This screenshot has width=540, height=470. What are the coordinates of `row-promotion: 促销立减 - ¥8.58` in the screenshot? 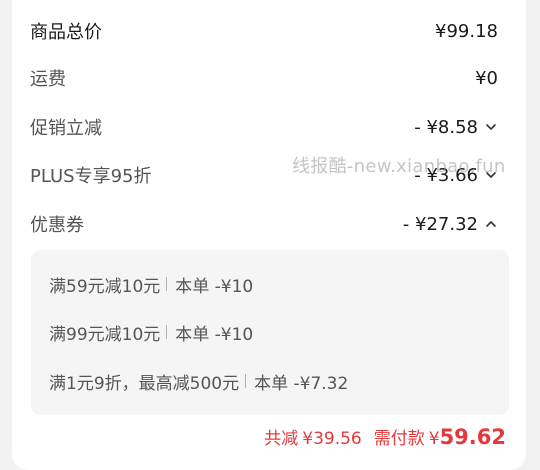 It's located at (264, 127).